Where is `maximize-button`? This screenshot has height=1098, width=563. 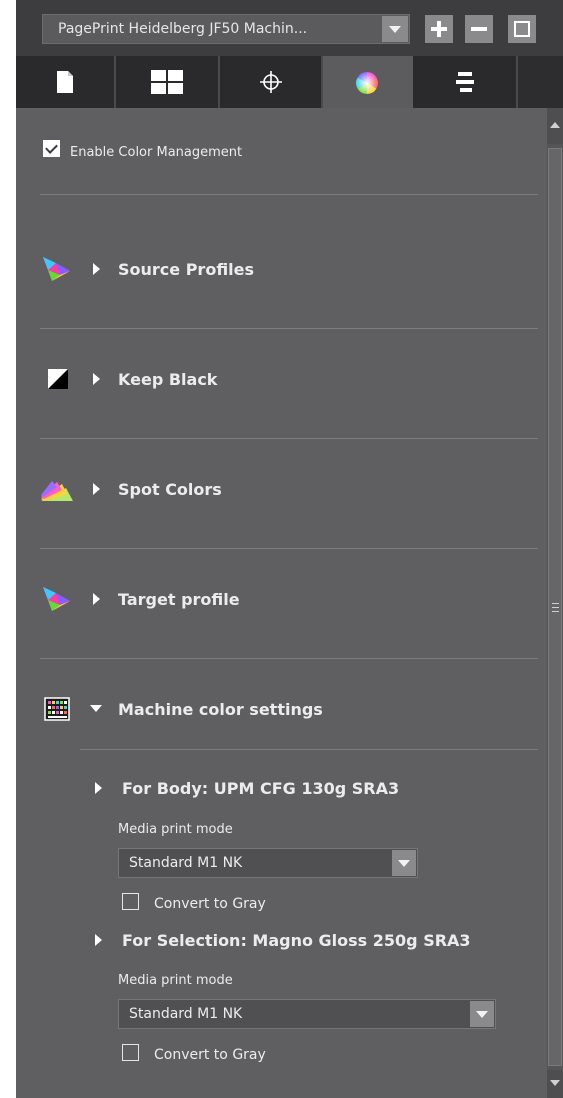 maximize-button is located at coordinates (522, 29).